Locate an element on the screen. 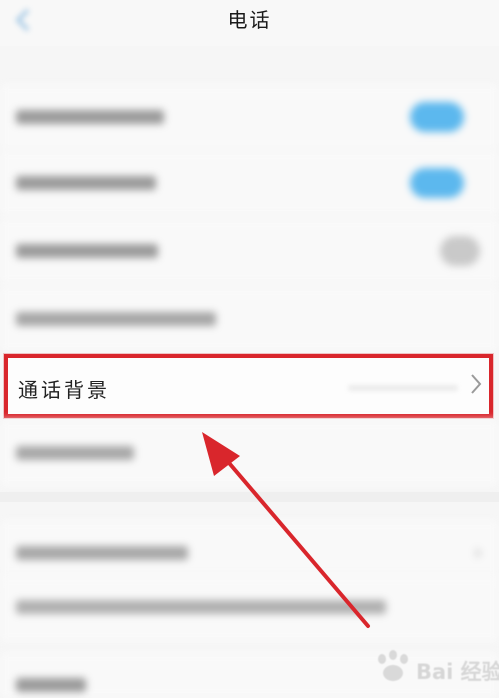 This screenshot has width=499, height=698. call-background-row: 通话背景 is located at coordinates (248, 386).